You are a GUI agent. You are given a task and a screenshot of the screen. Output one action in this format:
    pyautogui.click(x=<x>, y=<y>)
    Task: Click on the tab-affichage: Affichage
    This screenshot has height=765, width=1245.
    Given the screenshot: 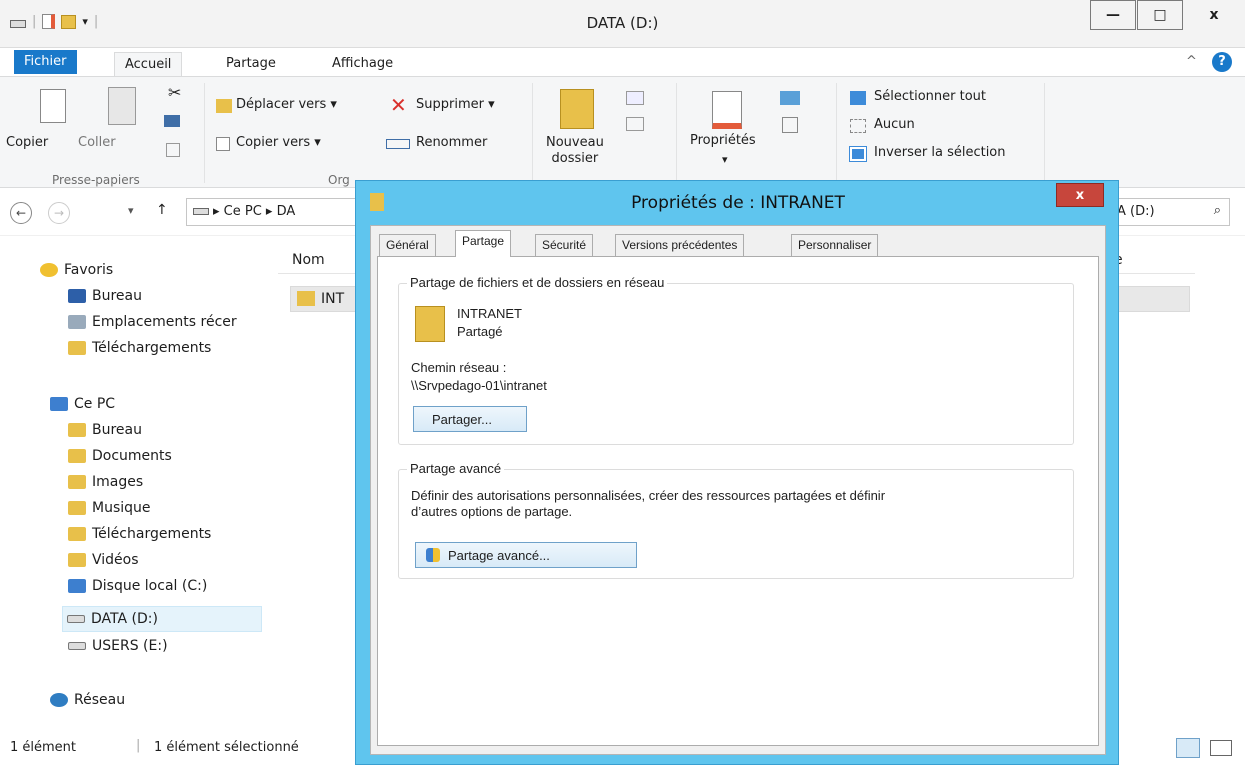 What is the action you would take?
    pyautogui.click(x=362, y=64)
    